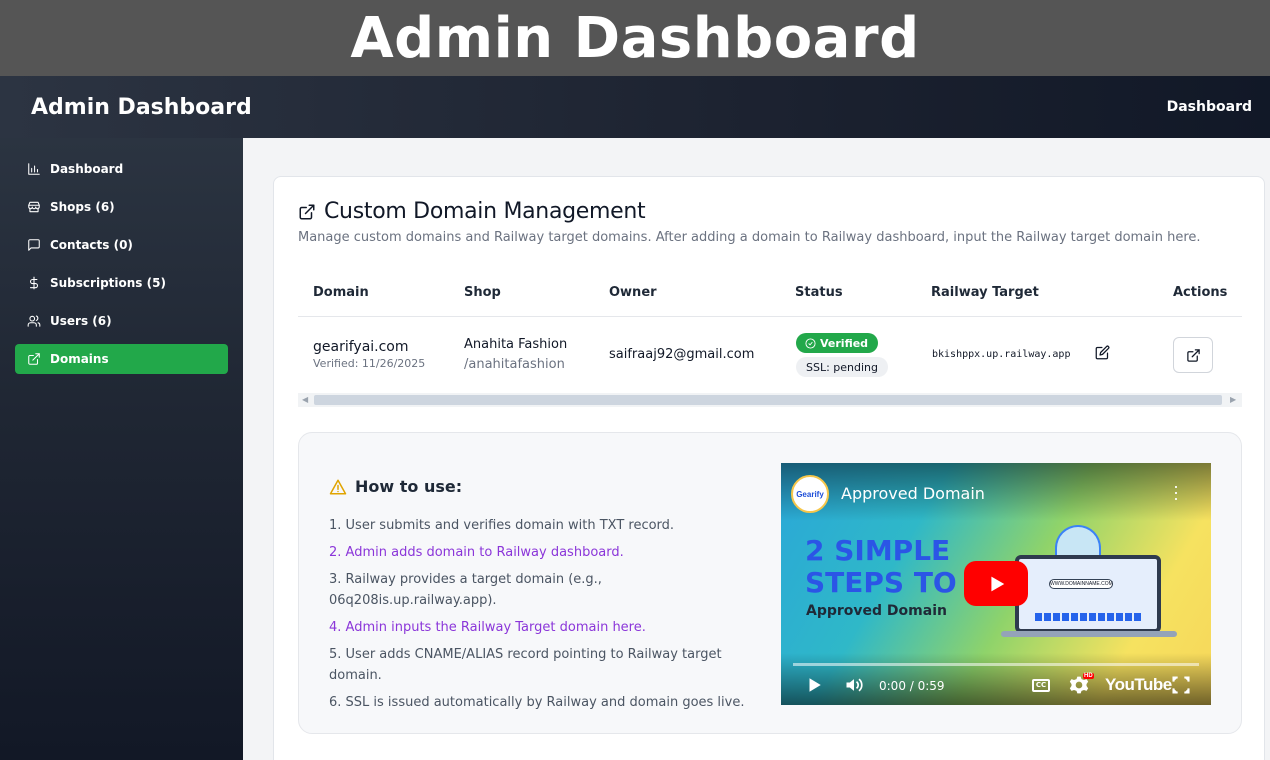  I want to click on card-header: Custom Domain Management, so click(472, 211).